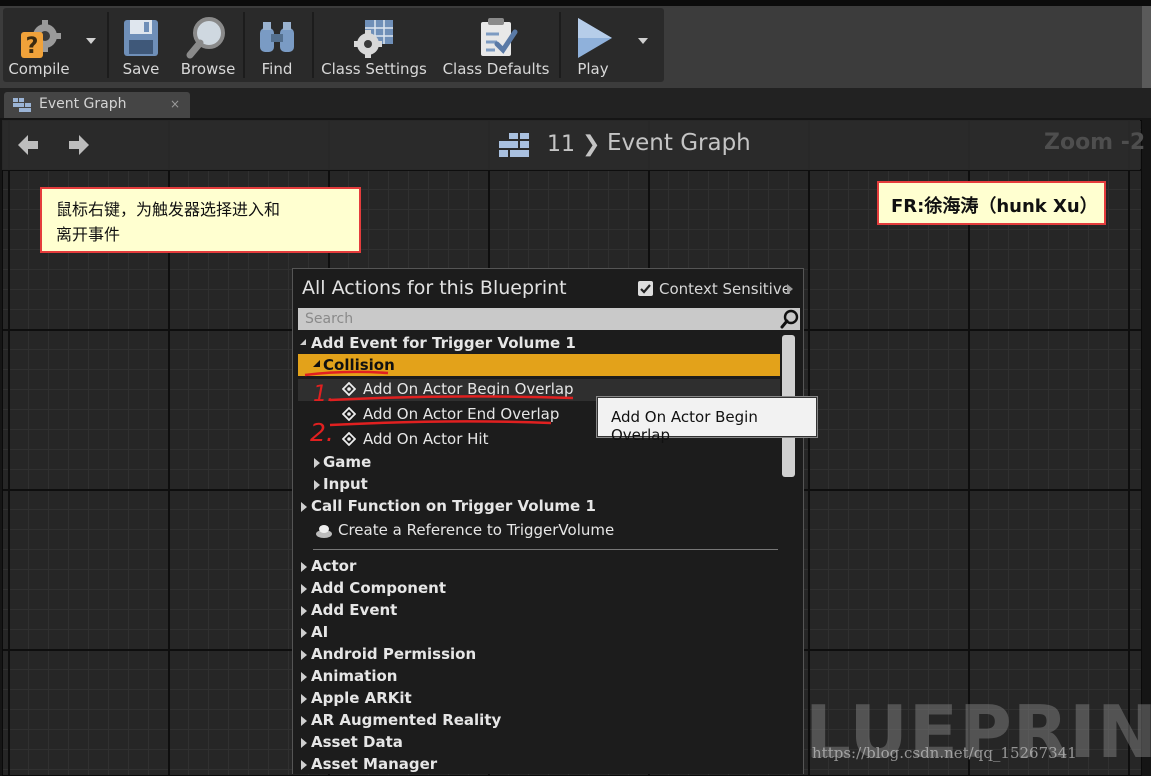  Describe the element at coordinates (373, 39) in the screenshot. I see `class-settings-gear-icon` at that location.